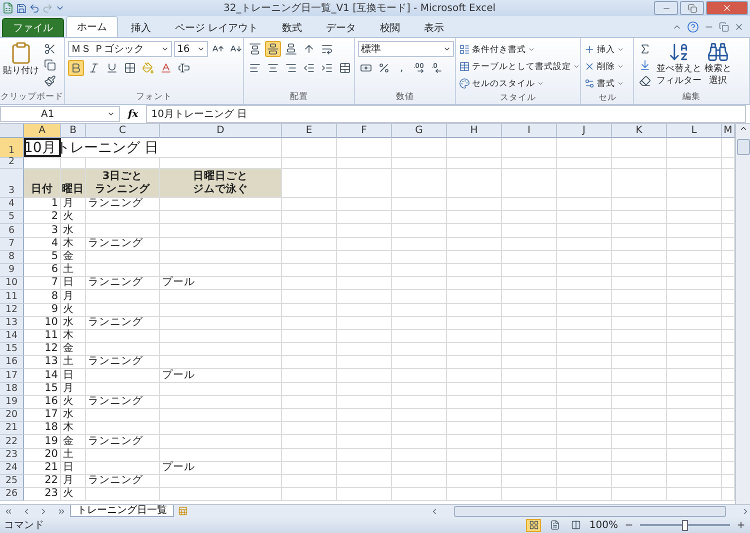  I want to click on row-header: 16, so click(12, 363).